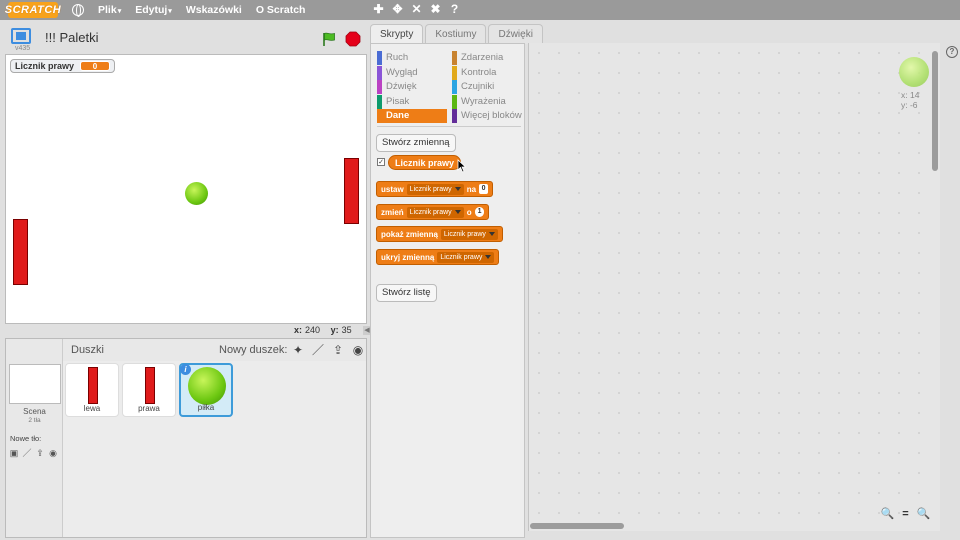 The width and height of the screenshot is (960, 540). I want to click on tab-sounds: Dźwięki, so click(515, 34).